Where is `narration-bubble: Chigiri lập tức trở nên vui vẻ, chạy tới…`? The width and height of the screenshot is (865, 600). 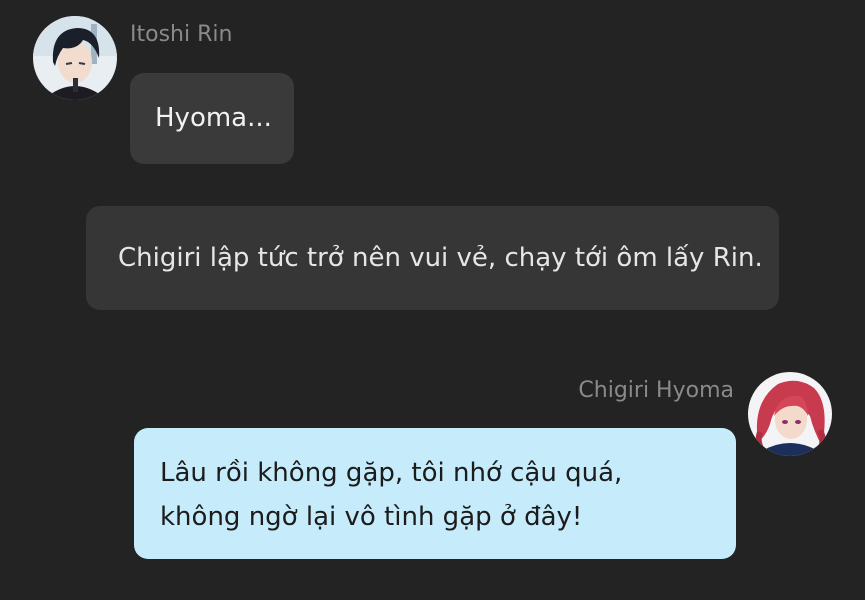
narration-bubble: Chigiri lập tức trở nên vui vẻ, chạy tới… is located at coordinates (432, 258).